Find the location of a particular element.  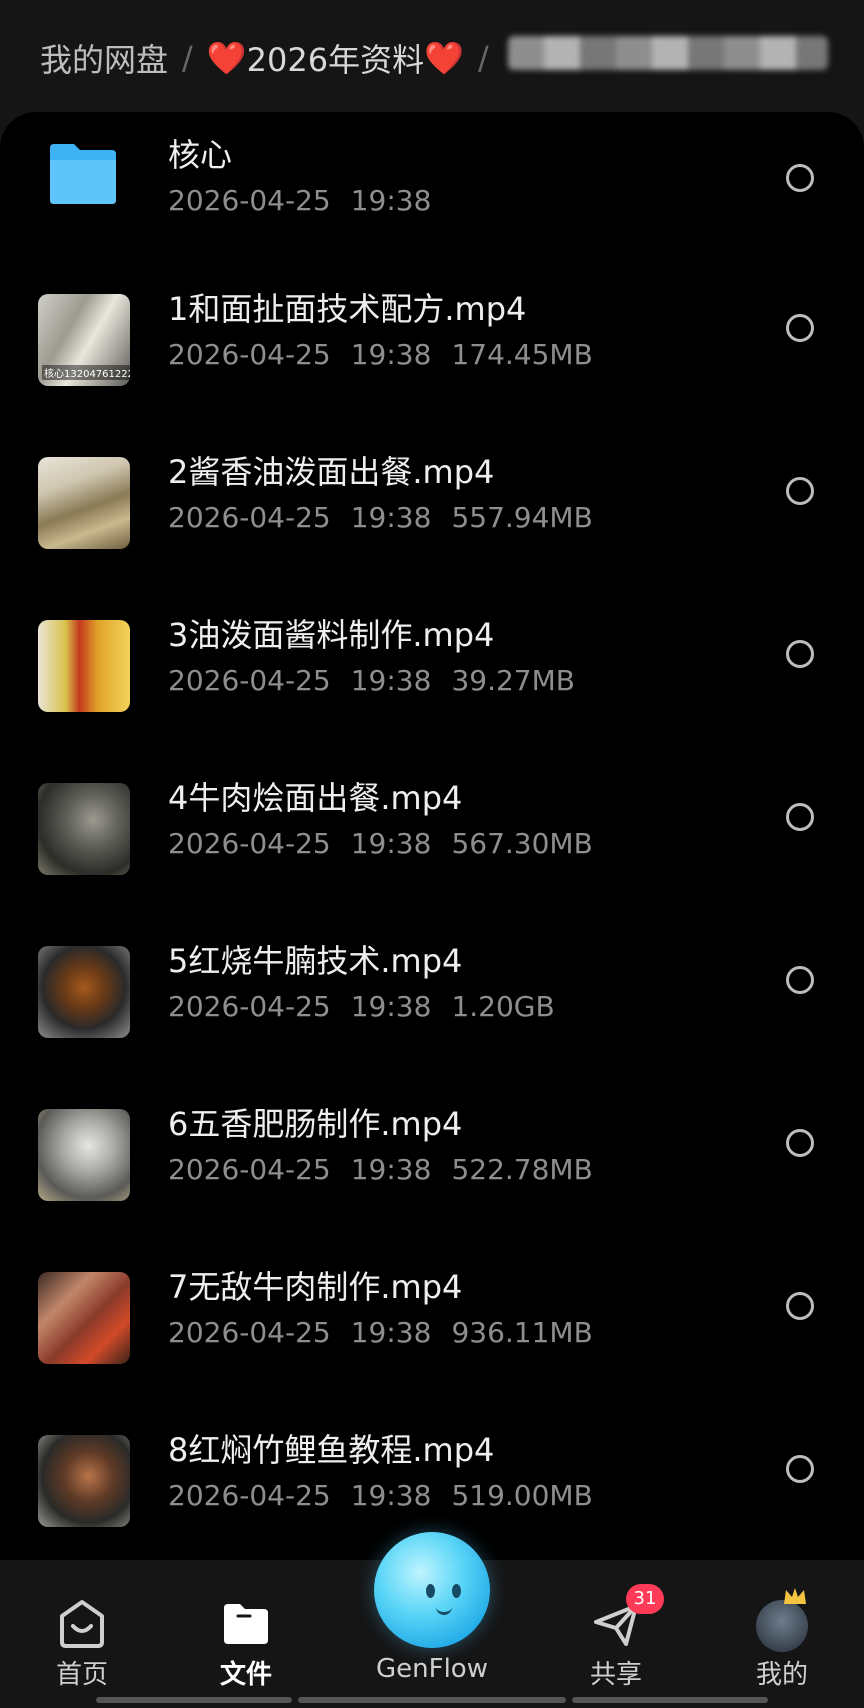

list-item: 2酱香油泼面出餐.mp4 2026-04-25 19:38 557.94MB is located at coordinates (432, 506).